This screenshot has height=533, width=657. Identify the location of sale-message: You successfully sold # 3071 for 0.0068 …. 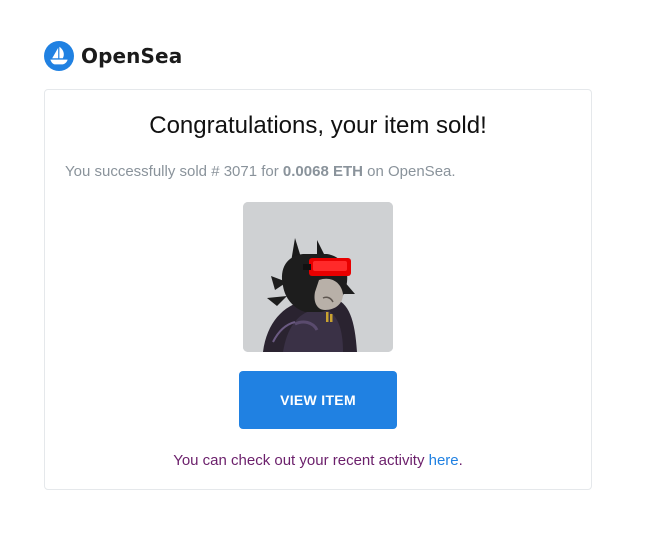
(260, 171).